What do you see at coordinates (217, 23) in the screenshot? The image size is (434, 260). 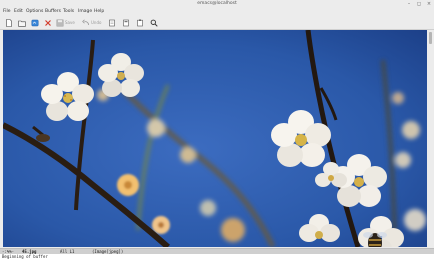 I see `tool-bar: Save Undo` at bounding box center [217, 23].